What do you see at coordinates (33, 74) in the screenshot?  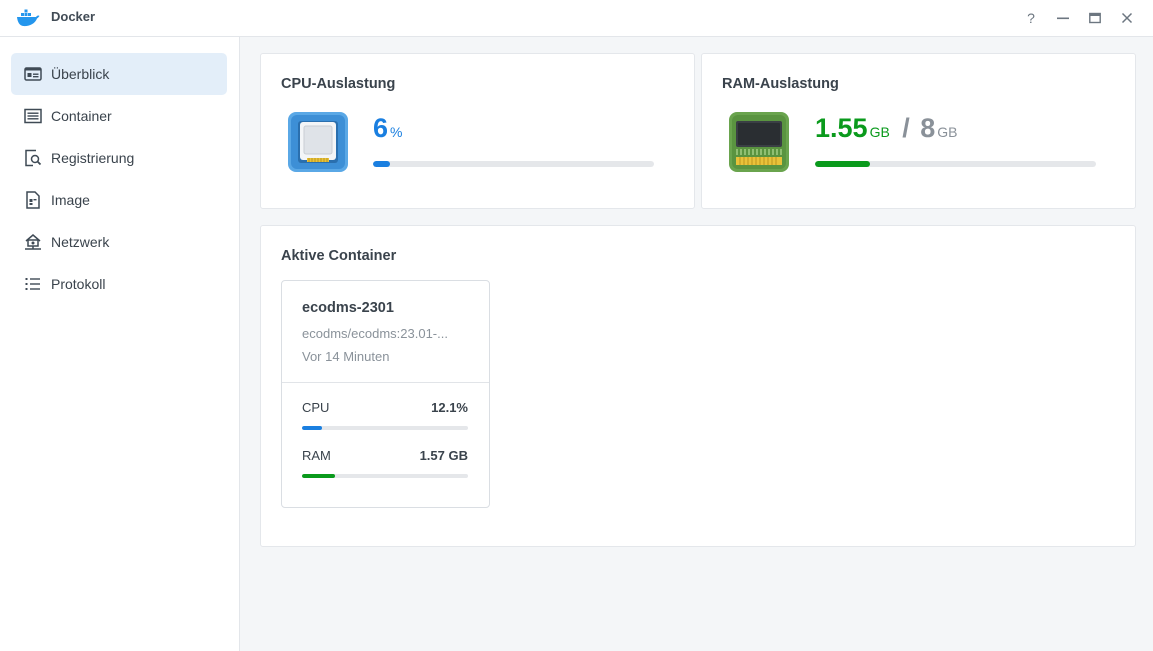 I see `overview-icon` at bounding box center [33, 74].